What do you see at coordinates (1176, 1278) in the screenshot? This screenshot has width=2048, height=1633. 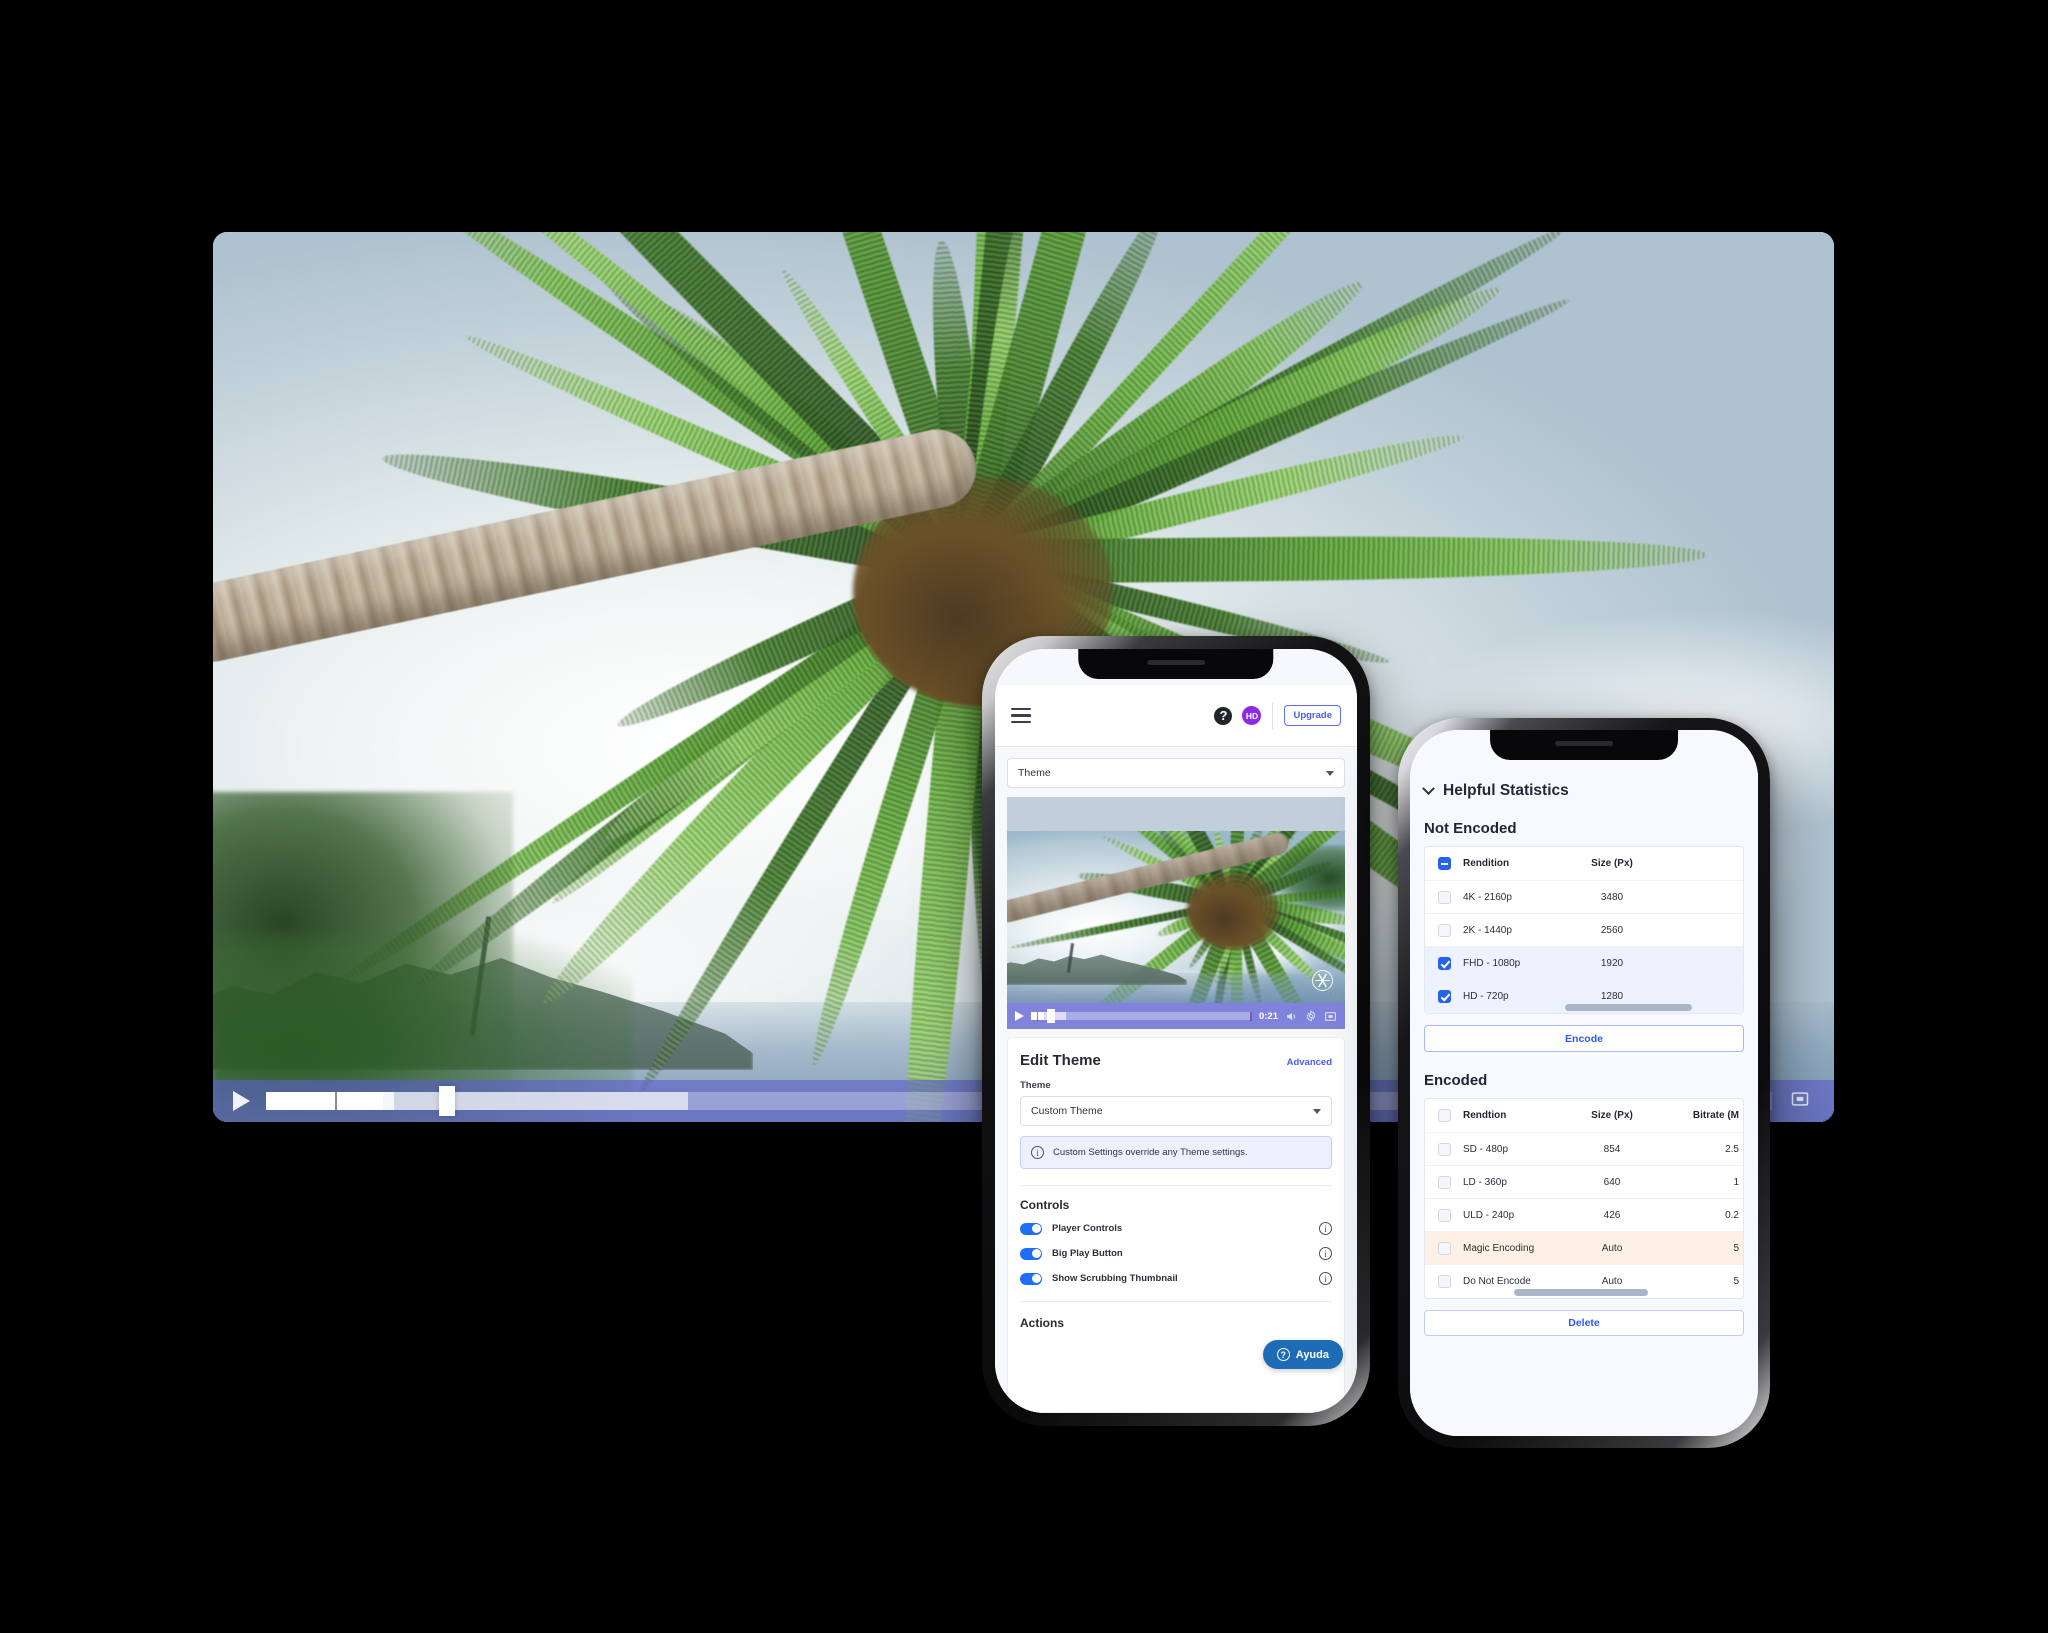 I see `toggle-row-scrubbing-thumbnail: Show Scrubbing Thumbnail i` at bounding box center [1176, 1278].